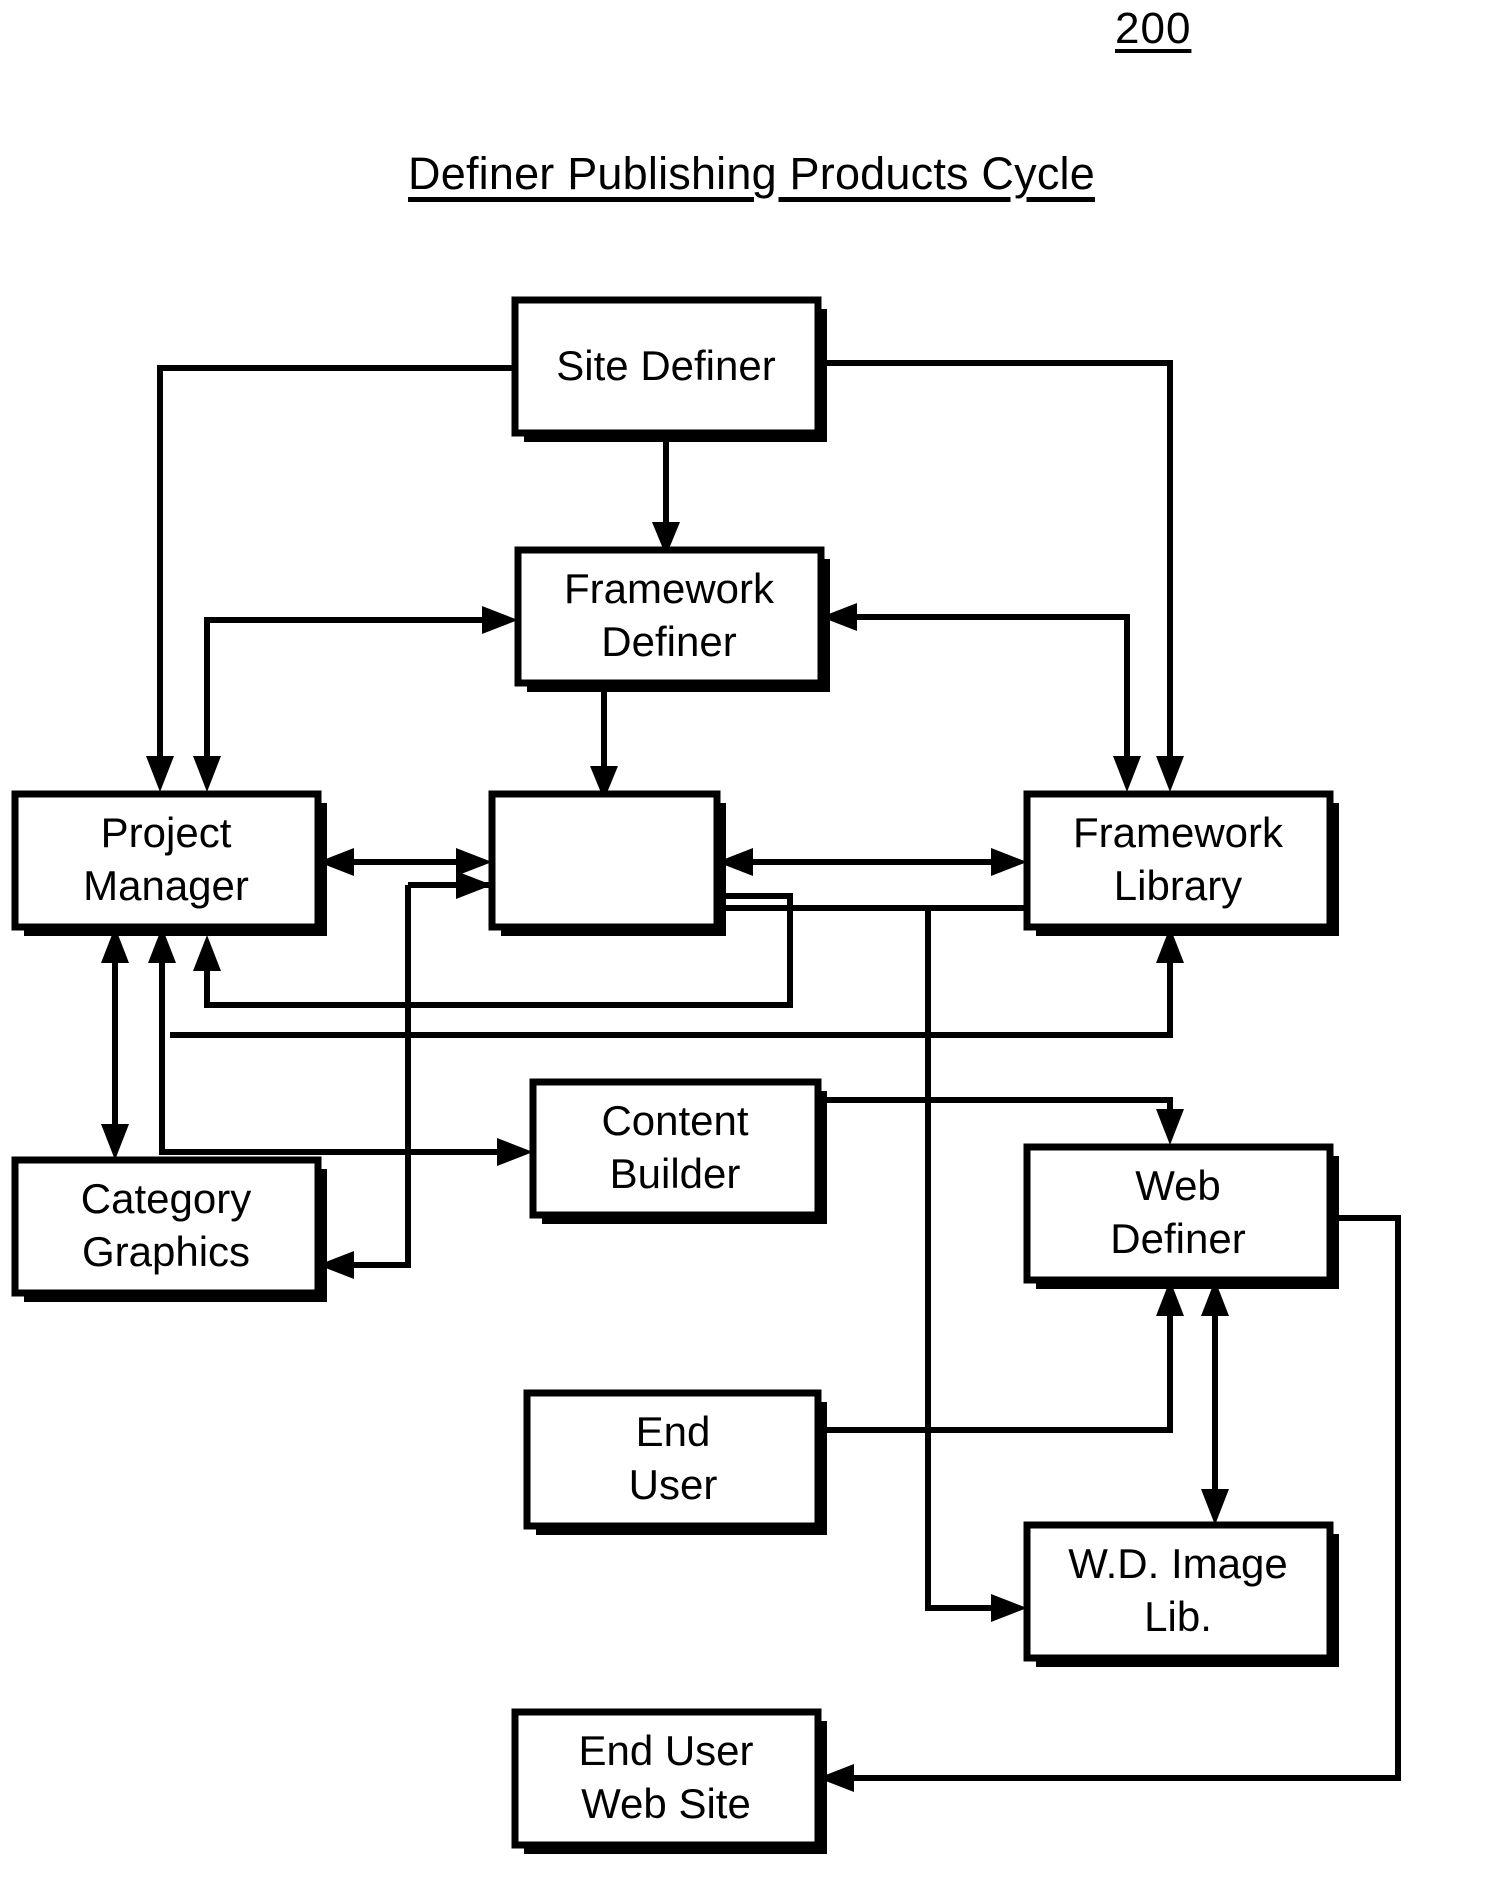 The height and width of the screenshot is (1883, 1503). What do you see at coordinates (1001, 1356) in the screenshot?
I see `edge-end-user-to-web-definer` at bounding box center [1001, 1356].